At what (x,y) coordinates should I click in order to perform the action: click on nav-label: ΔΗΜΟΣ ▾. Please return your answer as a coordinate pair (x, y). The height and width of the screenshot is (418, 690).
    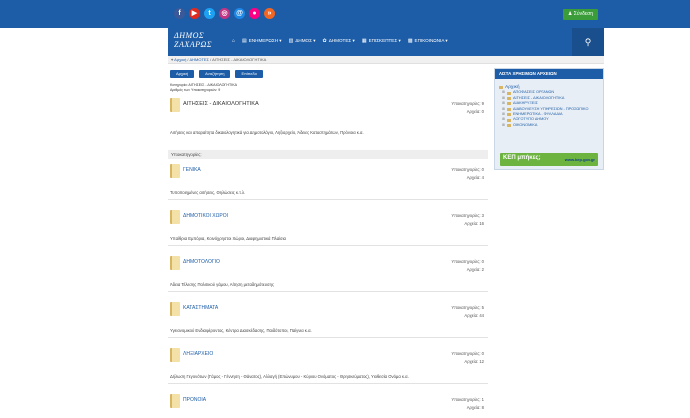
    Looking at the image, I should click on (305, 40).